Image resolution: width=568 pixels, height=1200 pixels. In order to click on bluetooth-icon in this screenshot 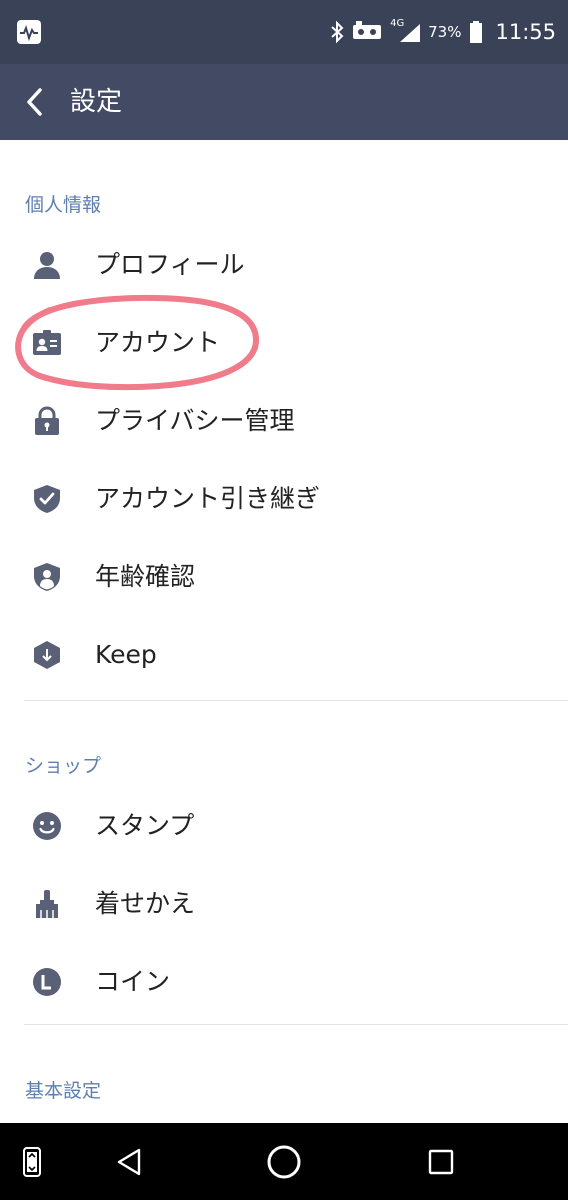, I will do `click(337, 32)`.